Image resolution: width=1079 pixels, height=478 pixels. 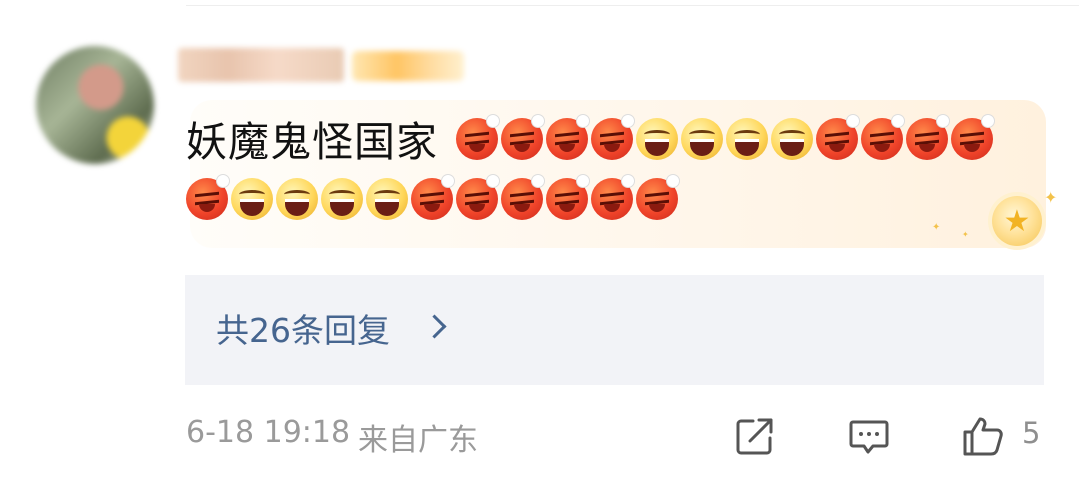 What do you see at coordinates (755, 436) in the screenshot?
I see `share-icon` at bounding box center [755, 436].